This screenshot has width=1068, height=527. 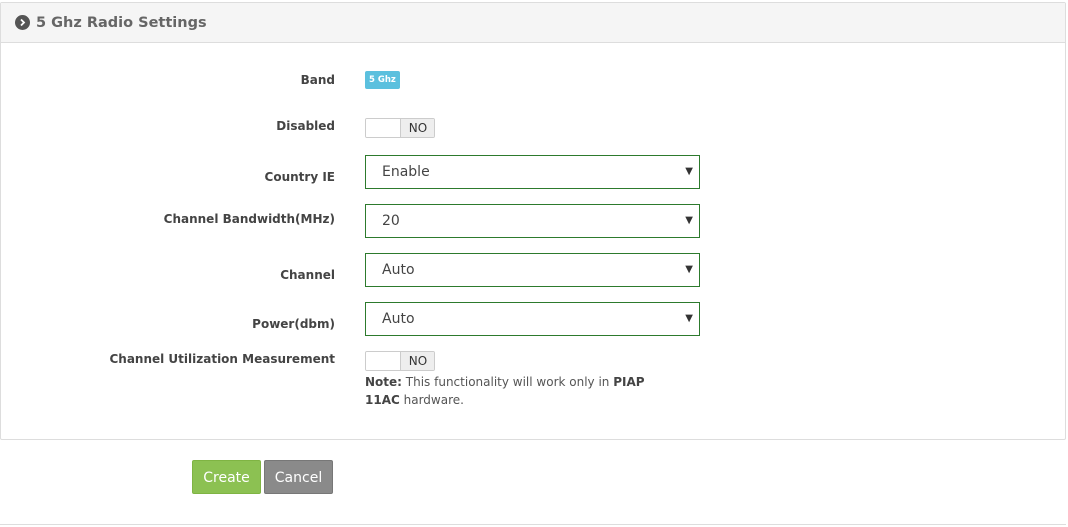 What do you see at coordinates (532, 319) in the screenshot?
I see `power-select: Auto ▼` at bounding box center [532, 319].